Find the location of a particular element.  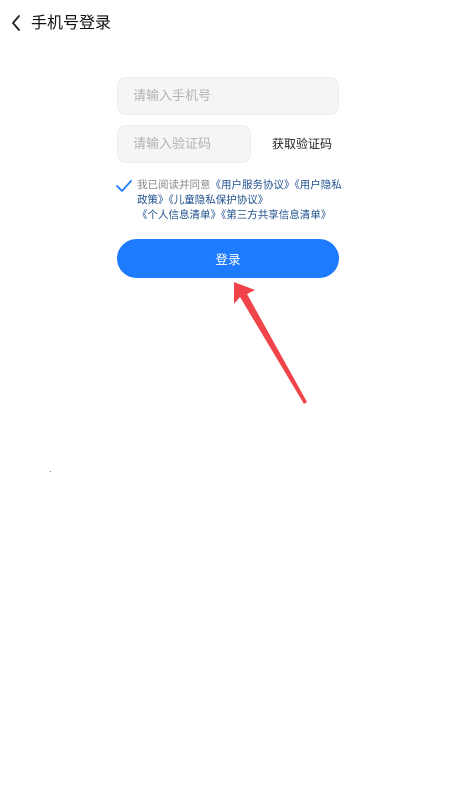

back-button is located at coordinates (17, 23).